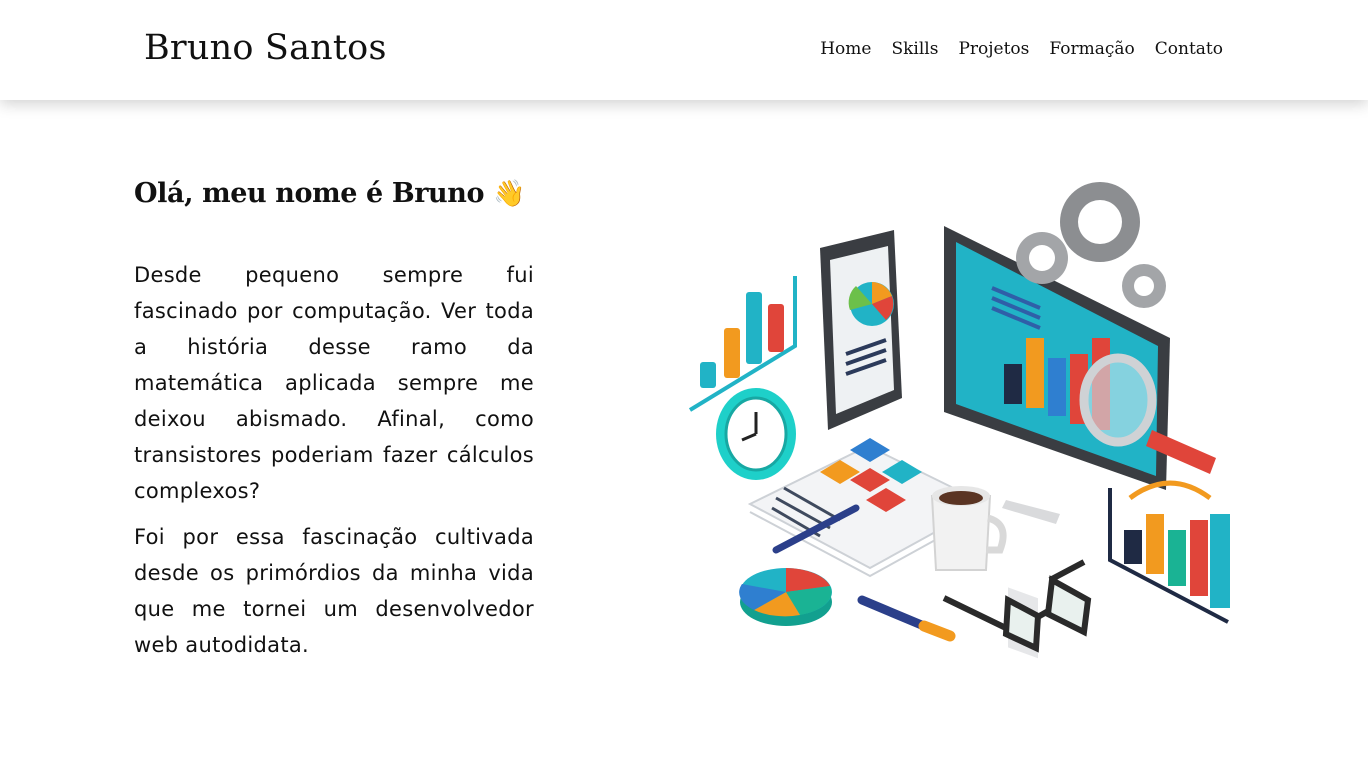  What do you see at coordinates (968, 528) in the screenshot?
I see `coffee-mug-icon` at bounding box center [968, 528].